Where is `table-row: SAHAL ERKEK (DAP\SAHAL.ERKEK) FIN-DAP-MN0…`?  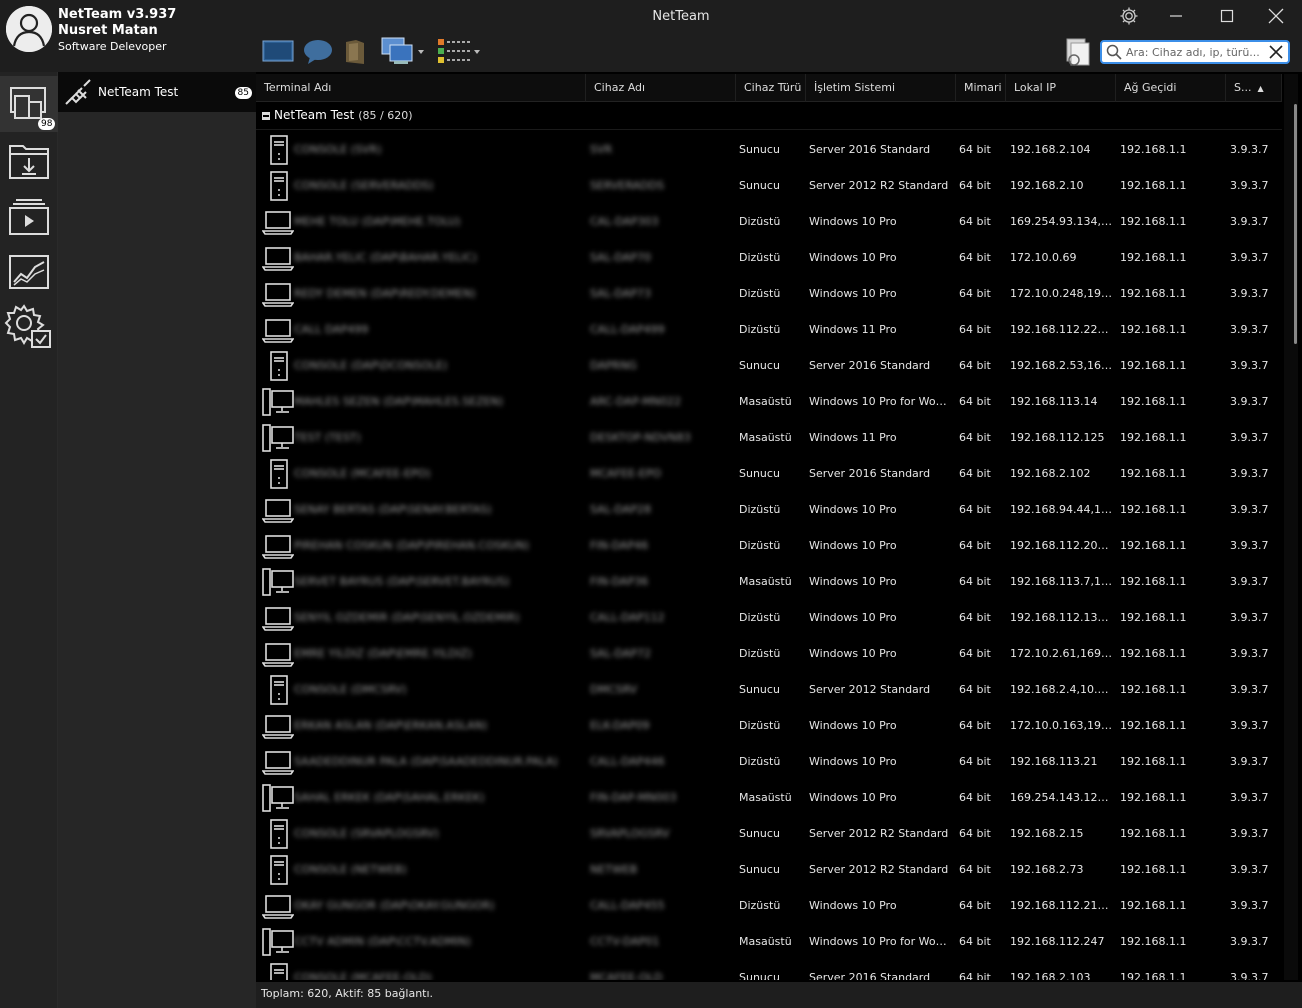 table-row: SAHAL ERKEK (DAP\SAHAL.ERKEK) FIN-DAP-MN0… is located at coordinates (769, 798).